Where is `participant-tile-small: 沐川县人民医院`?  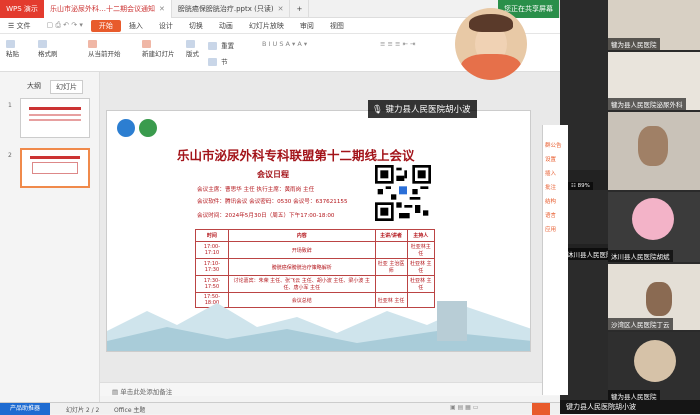
participant-tile-small: 沐川县人民医院 is located at coordinates (586, 252).